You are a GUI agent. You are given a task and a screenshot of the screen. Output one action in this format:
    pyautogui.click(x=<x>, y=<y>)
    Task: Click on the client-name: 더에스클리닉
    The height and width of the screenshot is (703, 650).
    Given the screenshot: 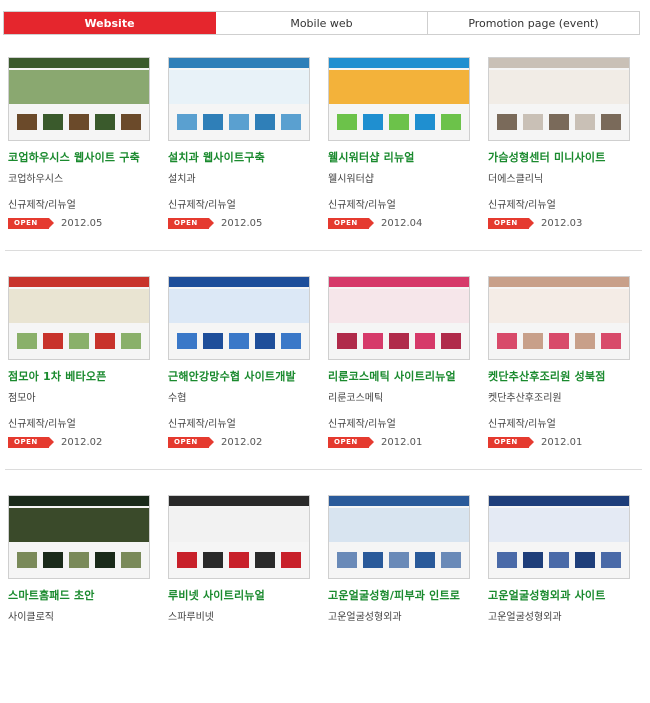 What is the action you would take?
    pyautogui.click(x=516, y=179)
    